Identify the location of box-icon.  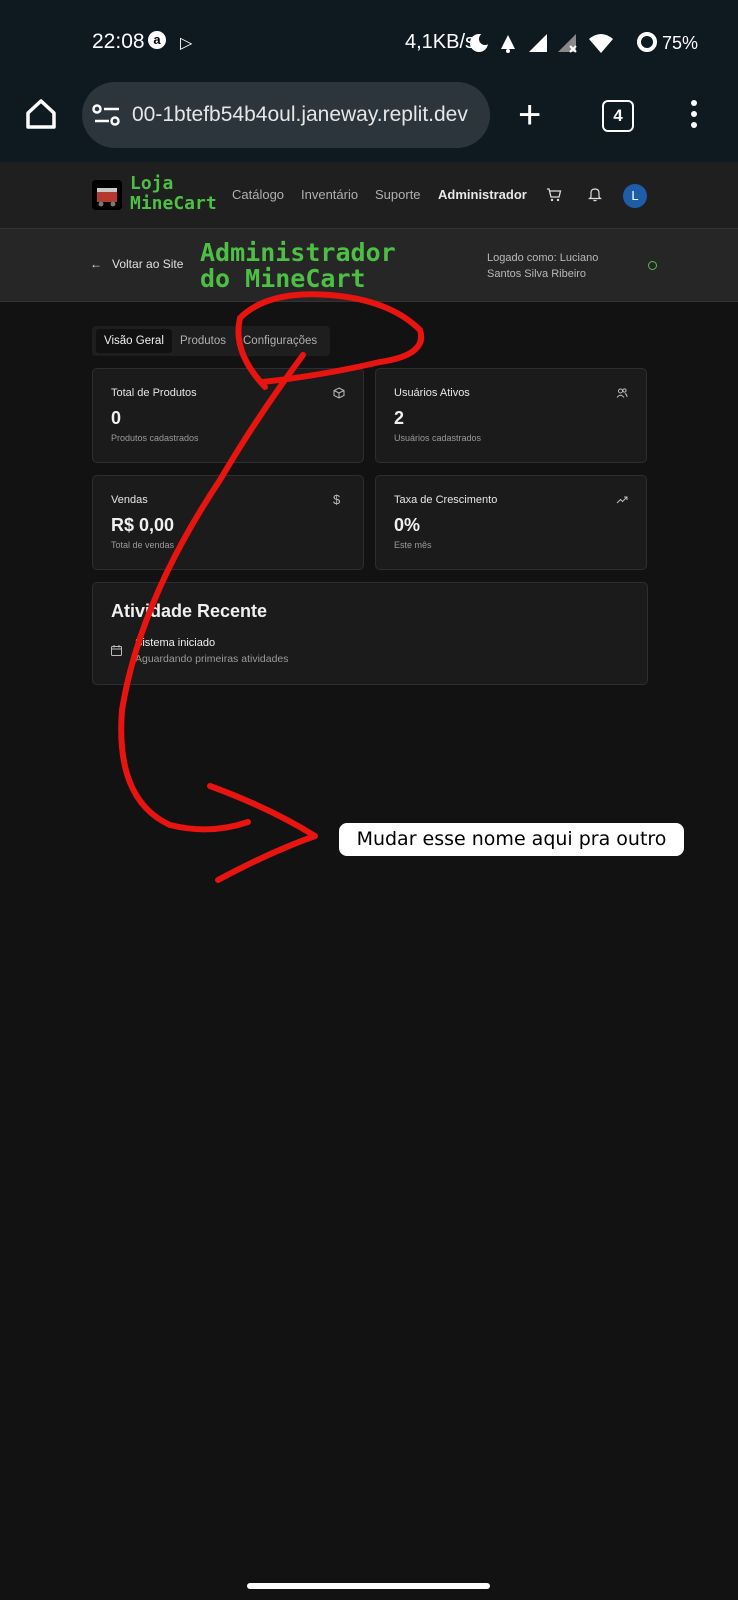
(339, 393).